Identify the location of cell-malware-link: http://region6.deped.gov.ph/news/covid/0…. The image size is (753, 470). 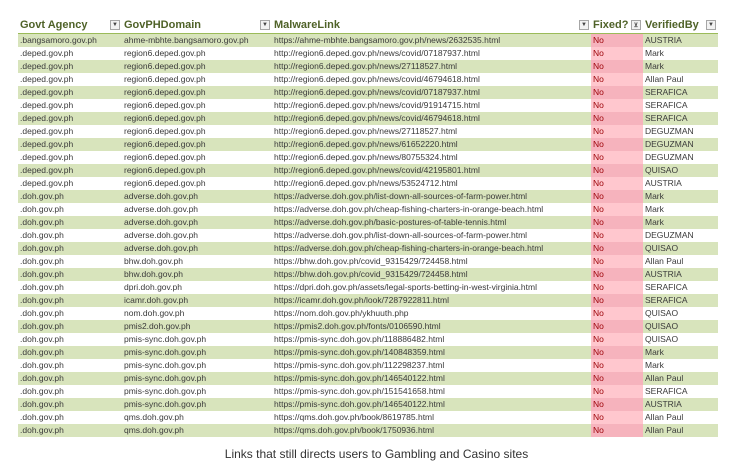
(431, 53).